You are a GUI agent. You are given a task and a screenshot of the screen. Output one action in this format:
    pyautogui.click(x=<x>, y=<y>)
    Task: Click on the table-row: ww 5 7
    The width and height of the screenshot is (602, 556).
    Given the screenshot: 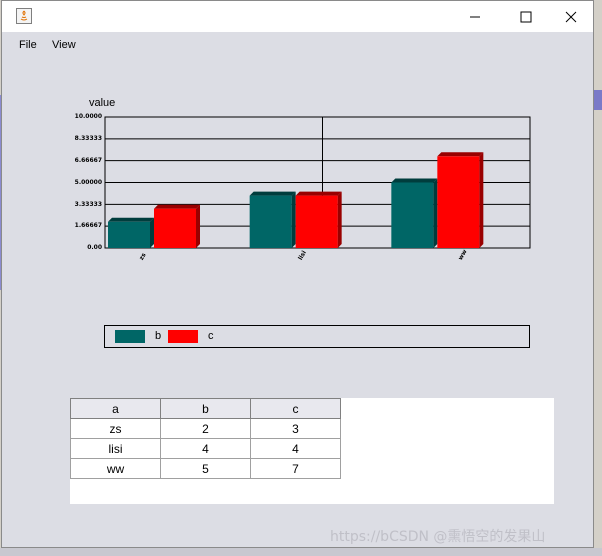 What is the action you would take?
    pyautogui.click(x=205, y=468)
    